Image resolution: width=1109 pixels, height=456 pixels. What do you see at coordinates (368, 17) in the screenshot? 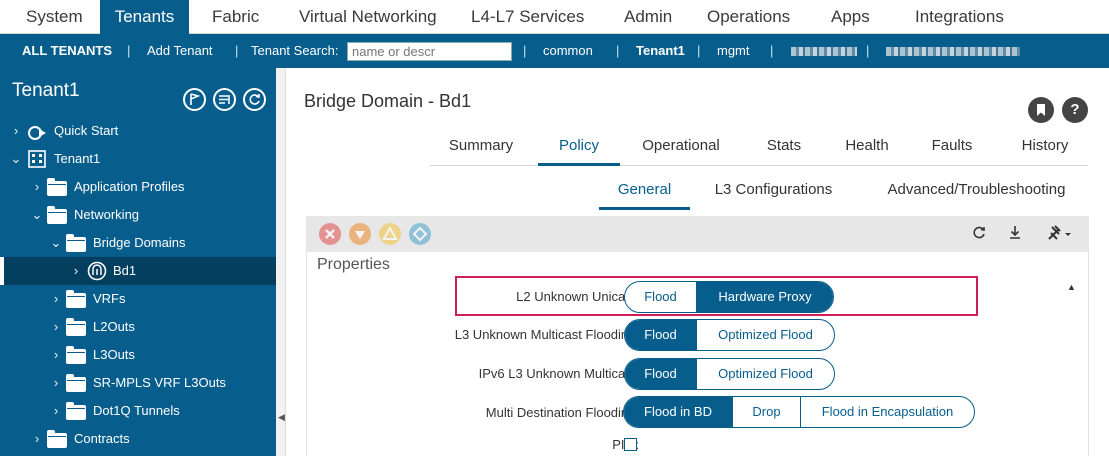
I see `nav-virtual-networking: Virtual Networking` at bounding box center [368, 17].